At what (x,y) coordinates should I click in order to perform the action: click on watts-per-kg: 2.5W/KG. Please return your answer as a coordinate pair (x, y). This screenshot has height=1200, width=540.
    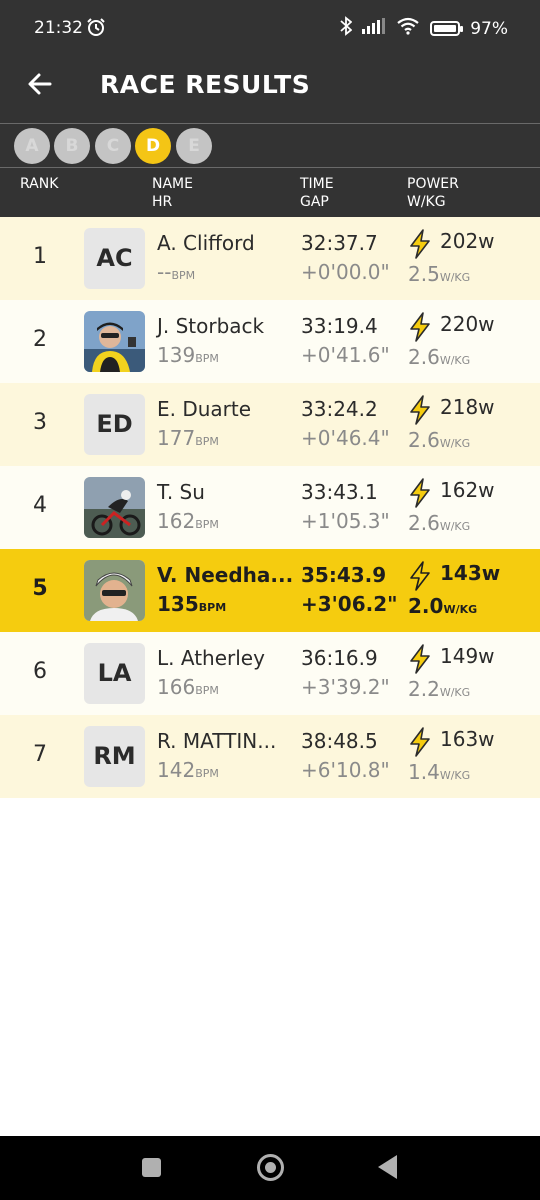
    Looking at the image, I should click on (439, 274).